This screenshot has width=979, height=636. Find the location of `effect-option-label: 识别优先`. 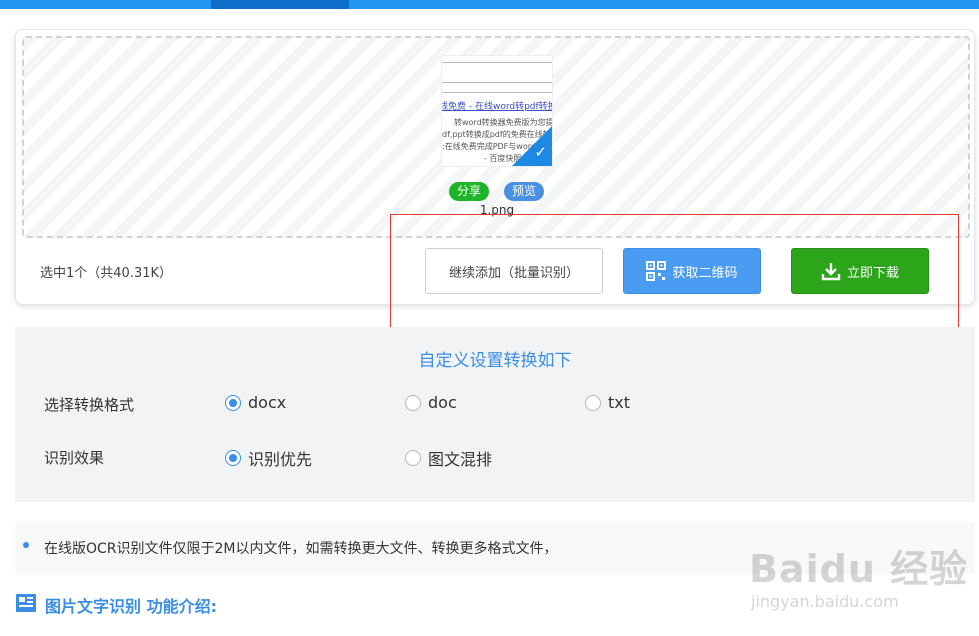

effect-option-label: 识别优先 is located at coordinates (280, 459).